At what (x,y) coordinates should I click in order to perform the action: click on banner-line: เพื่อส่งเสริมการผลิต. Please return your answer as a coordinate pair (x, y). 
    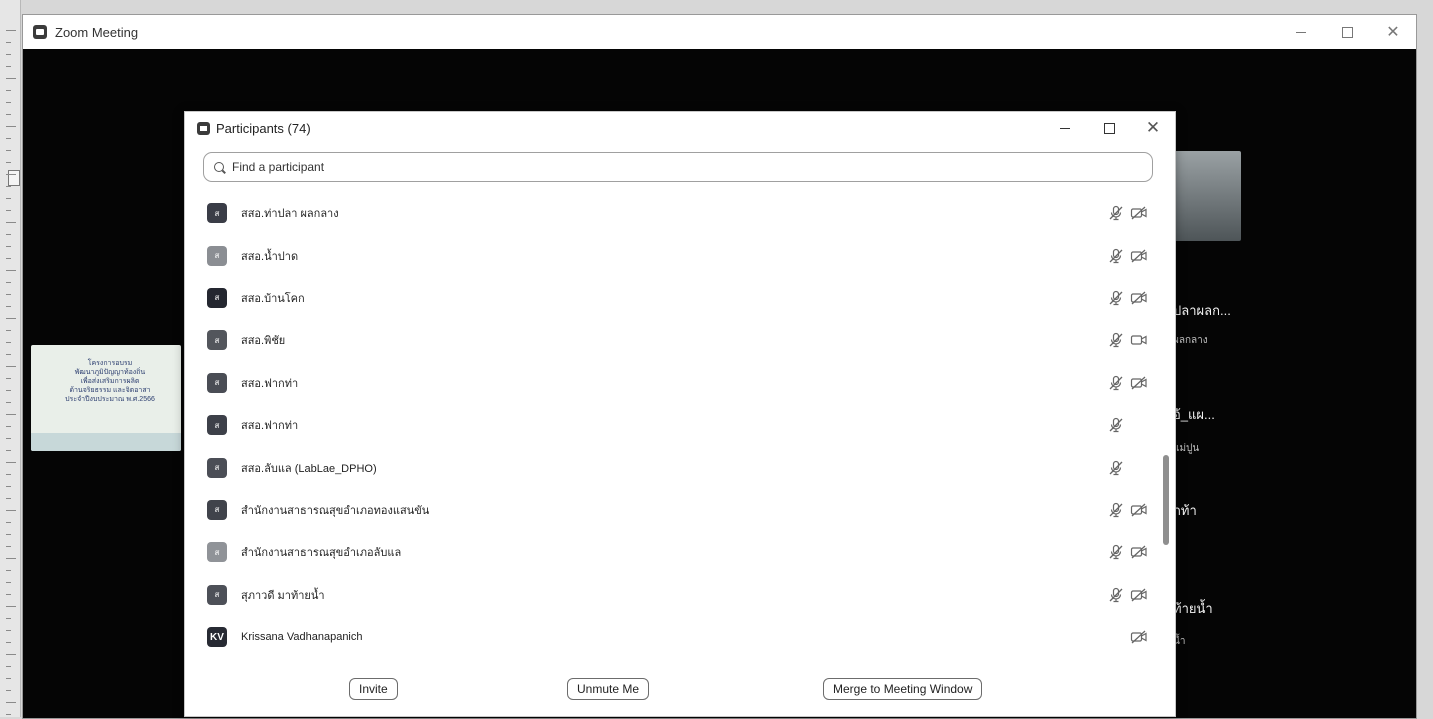
    Looking at the image, I should click on (110, 381).